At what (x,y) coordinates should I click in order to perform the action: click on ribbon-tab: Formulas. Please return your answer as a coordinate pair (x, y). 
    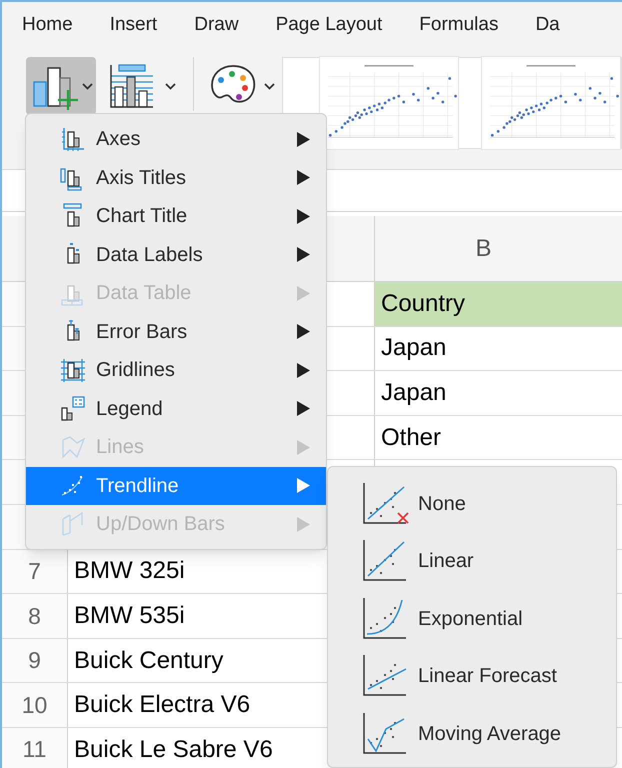
    Looking at the image, I should click on (458, 25).